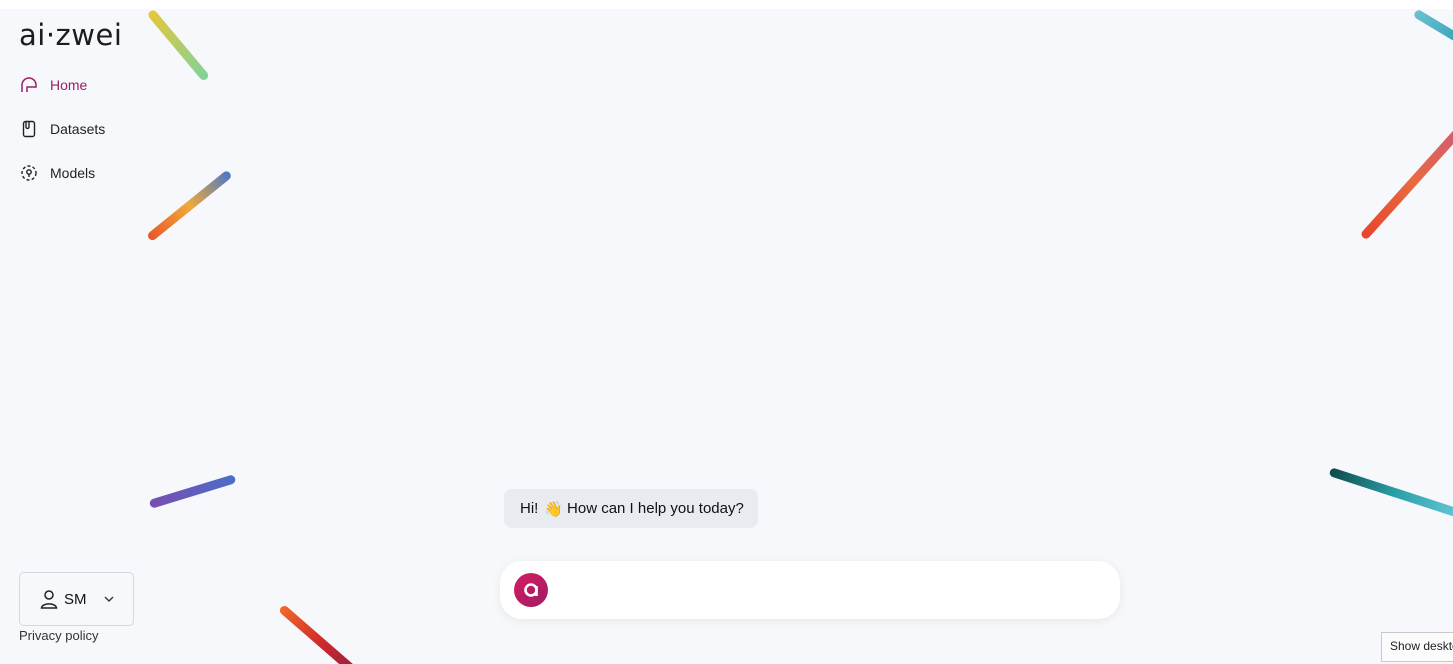  I want to click on decor-stroke-red-right, so click(1406, 182).